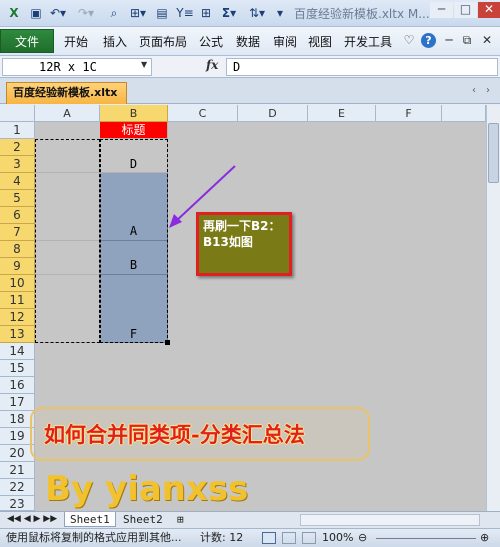 This screenshot has width=500, height=547. What do you see at coordinates (309, 538) in the screenshot?
I see `page-break-view-icon` at bounding box center [309, 538].